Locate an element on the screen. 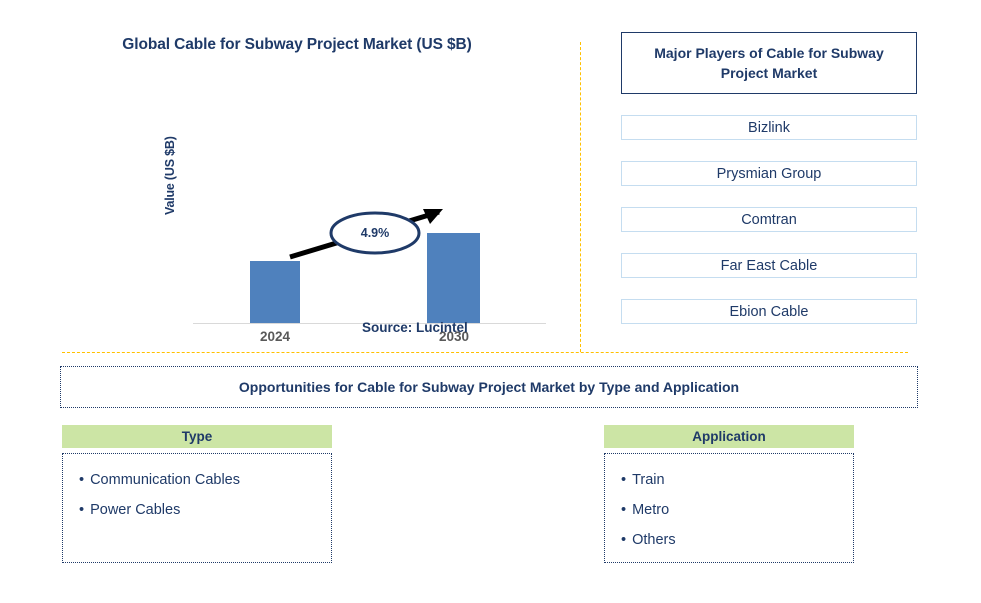 This screenshot has height=603, width=981. player-label: Comtran is located at coordinates (769, 219).